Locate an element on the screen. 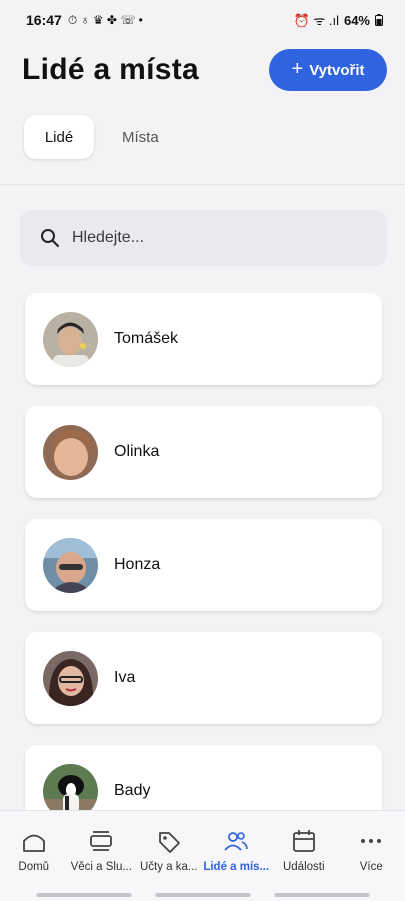  tabs: Lidé Místa is located at coordinates (100, 137).